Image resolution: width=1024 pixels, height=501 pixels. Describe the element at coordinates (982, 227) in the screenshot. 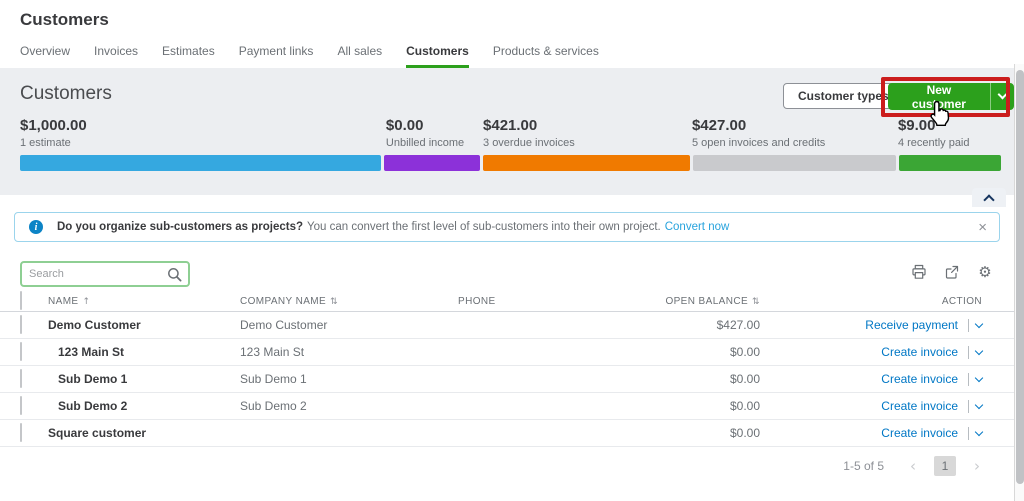

I see `close-icon: ×` at that location.